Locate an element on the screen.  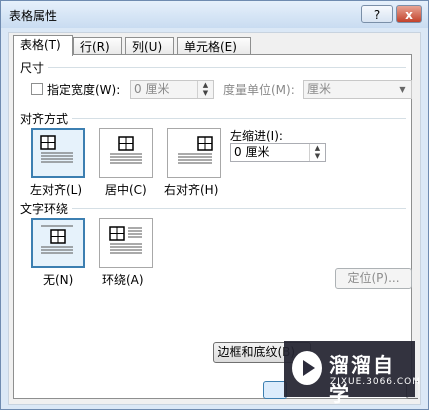
width-input: 0 厘米 ▲ ▼ is located at coordinates (172, 89).